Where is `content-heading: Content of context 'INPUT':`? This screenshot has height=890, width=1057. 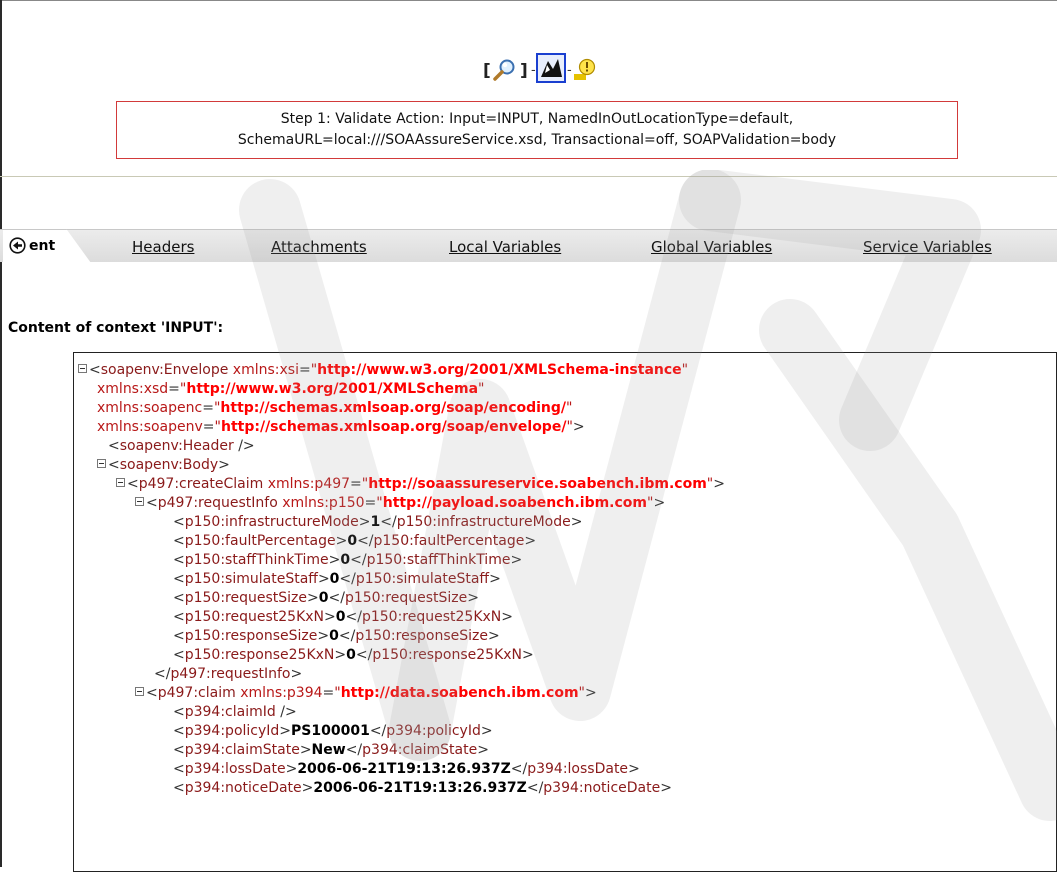 content-heading: Content of context 'INPUT': is located at coordinates (116, 328).